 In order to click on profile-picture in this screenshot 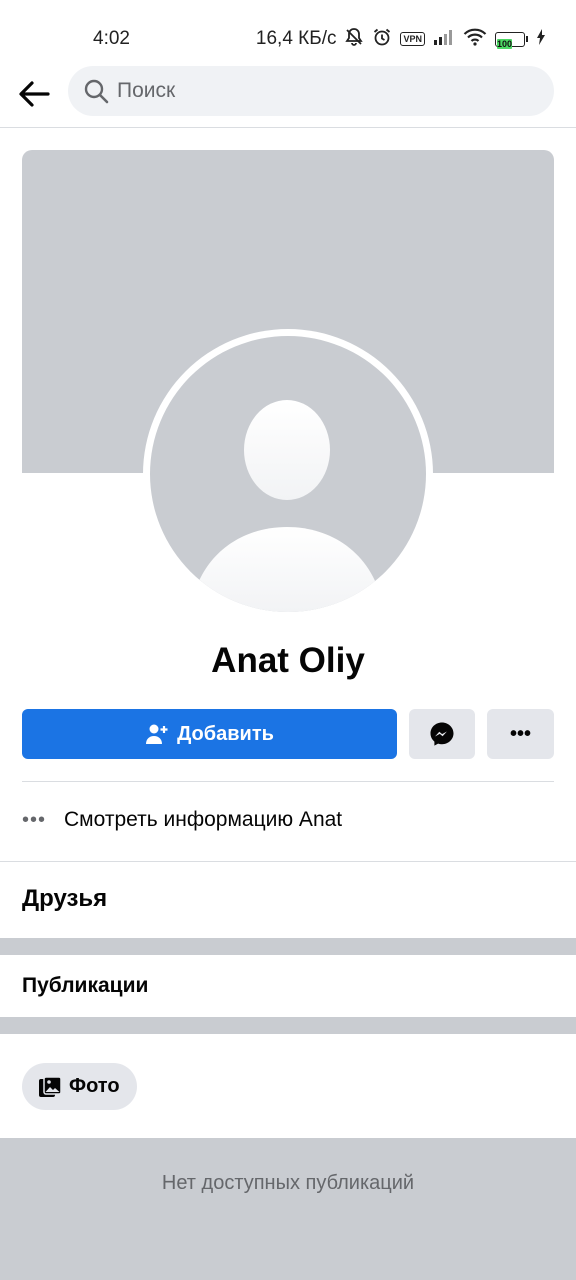, I will do `click(288, 474)`.